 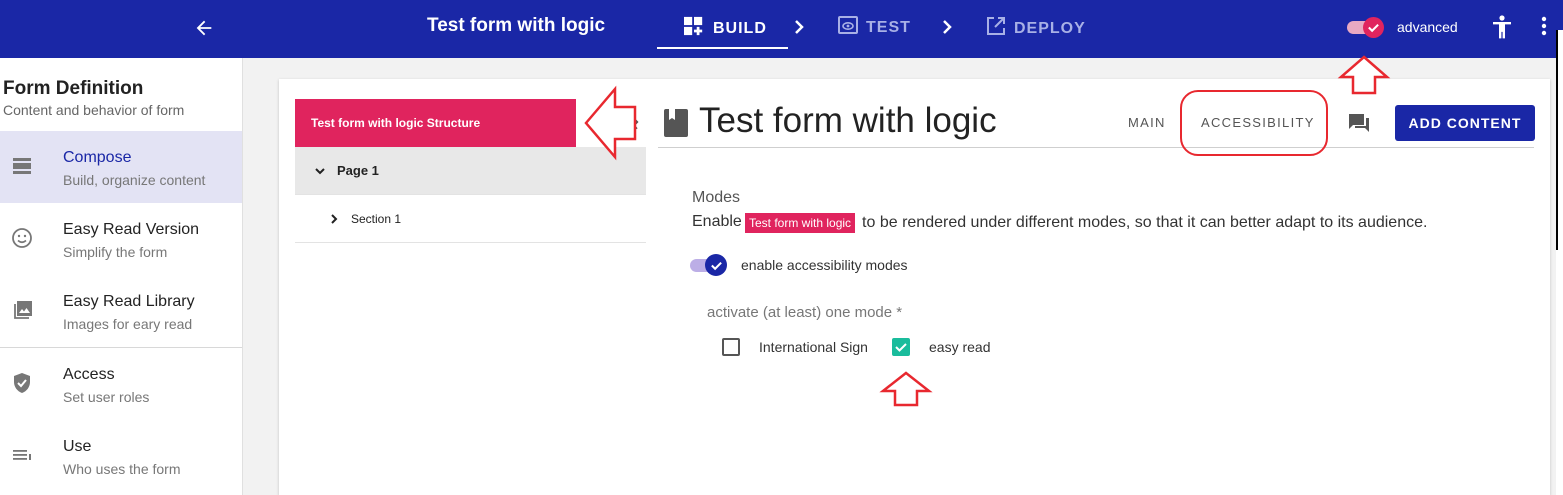 What do you see at coordinates (717, 221) in the screenshot?
I see `modes-desc-prefix: Enable` at bounding box center [717, 221].